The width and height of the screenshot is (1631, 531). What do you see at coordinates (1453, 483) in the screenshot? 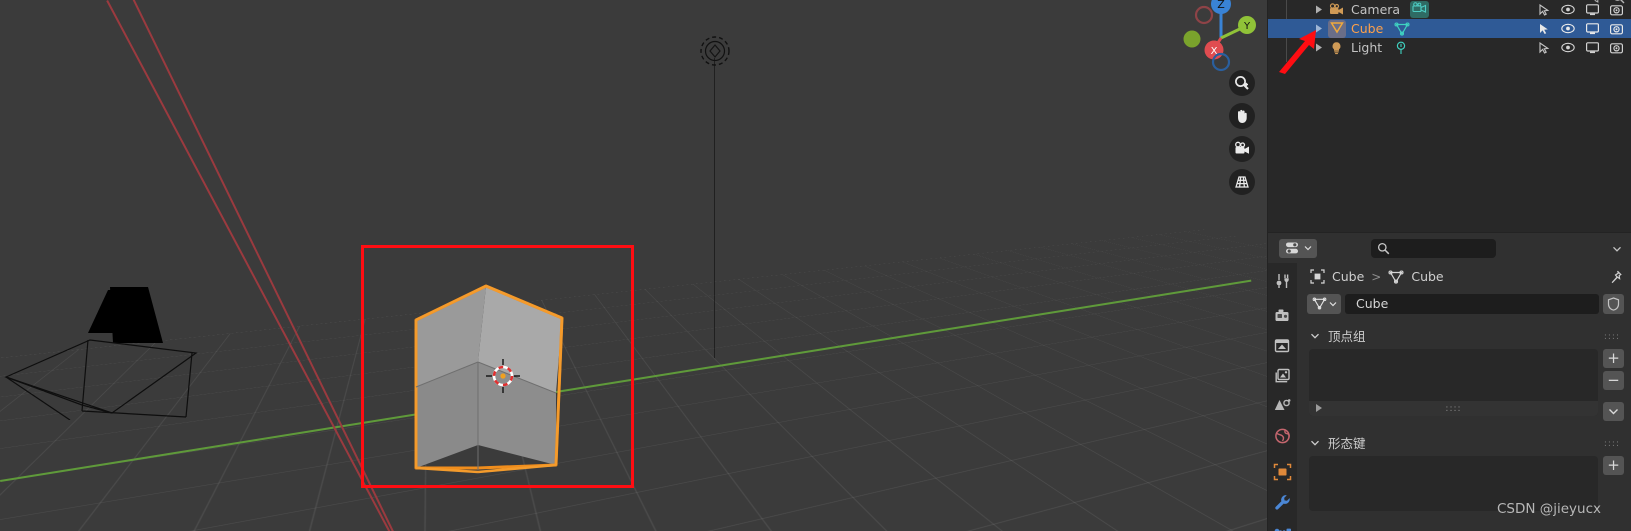
I see `shape-keys-list` at bounding box center [1453, 483].